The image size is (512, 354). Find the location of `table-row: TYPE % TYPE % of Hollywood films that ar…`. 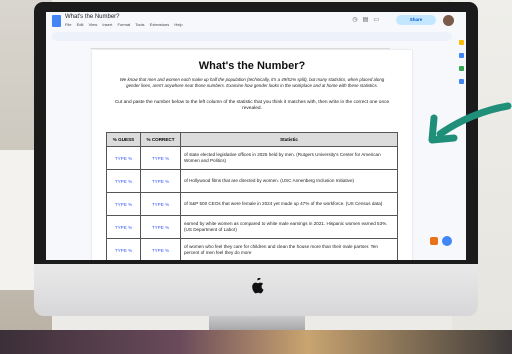

table-row: TYPE % TYPE % of Hollywood films that ar… is located at coordinates (252, 181).